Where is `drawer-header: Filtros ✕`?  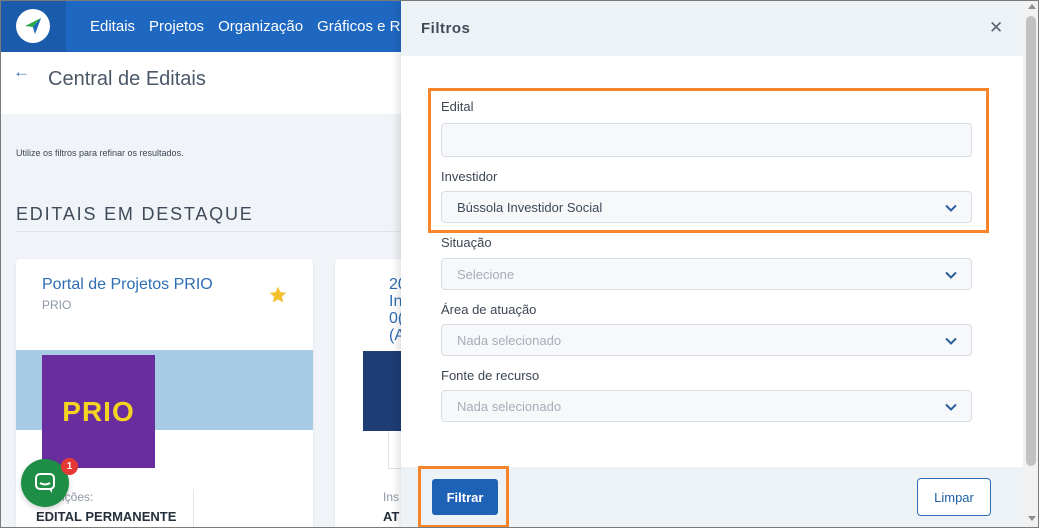
drawer-header: Filtros ✕ is located at coordinates (712, 28).